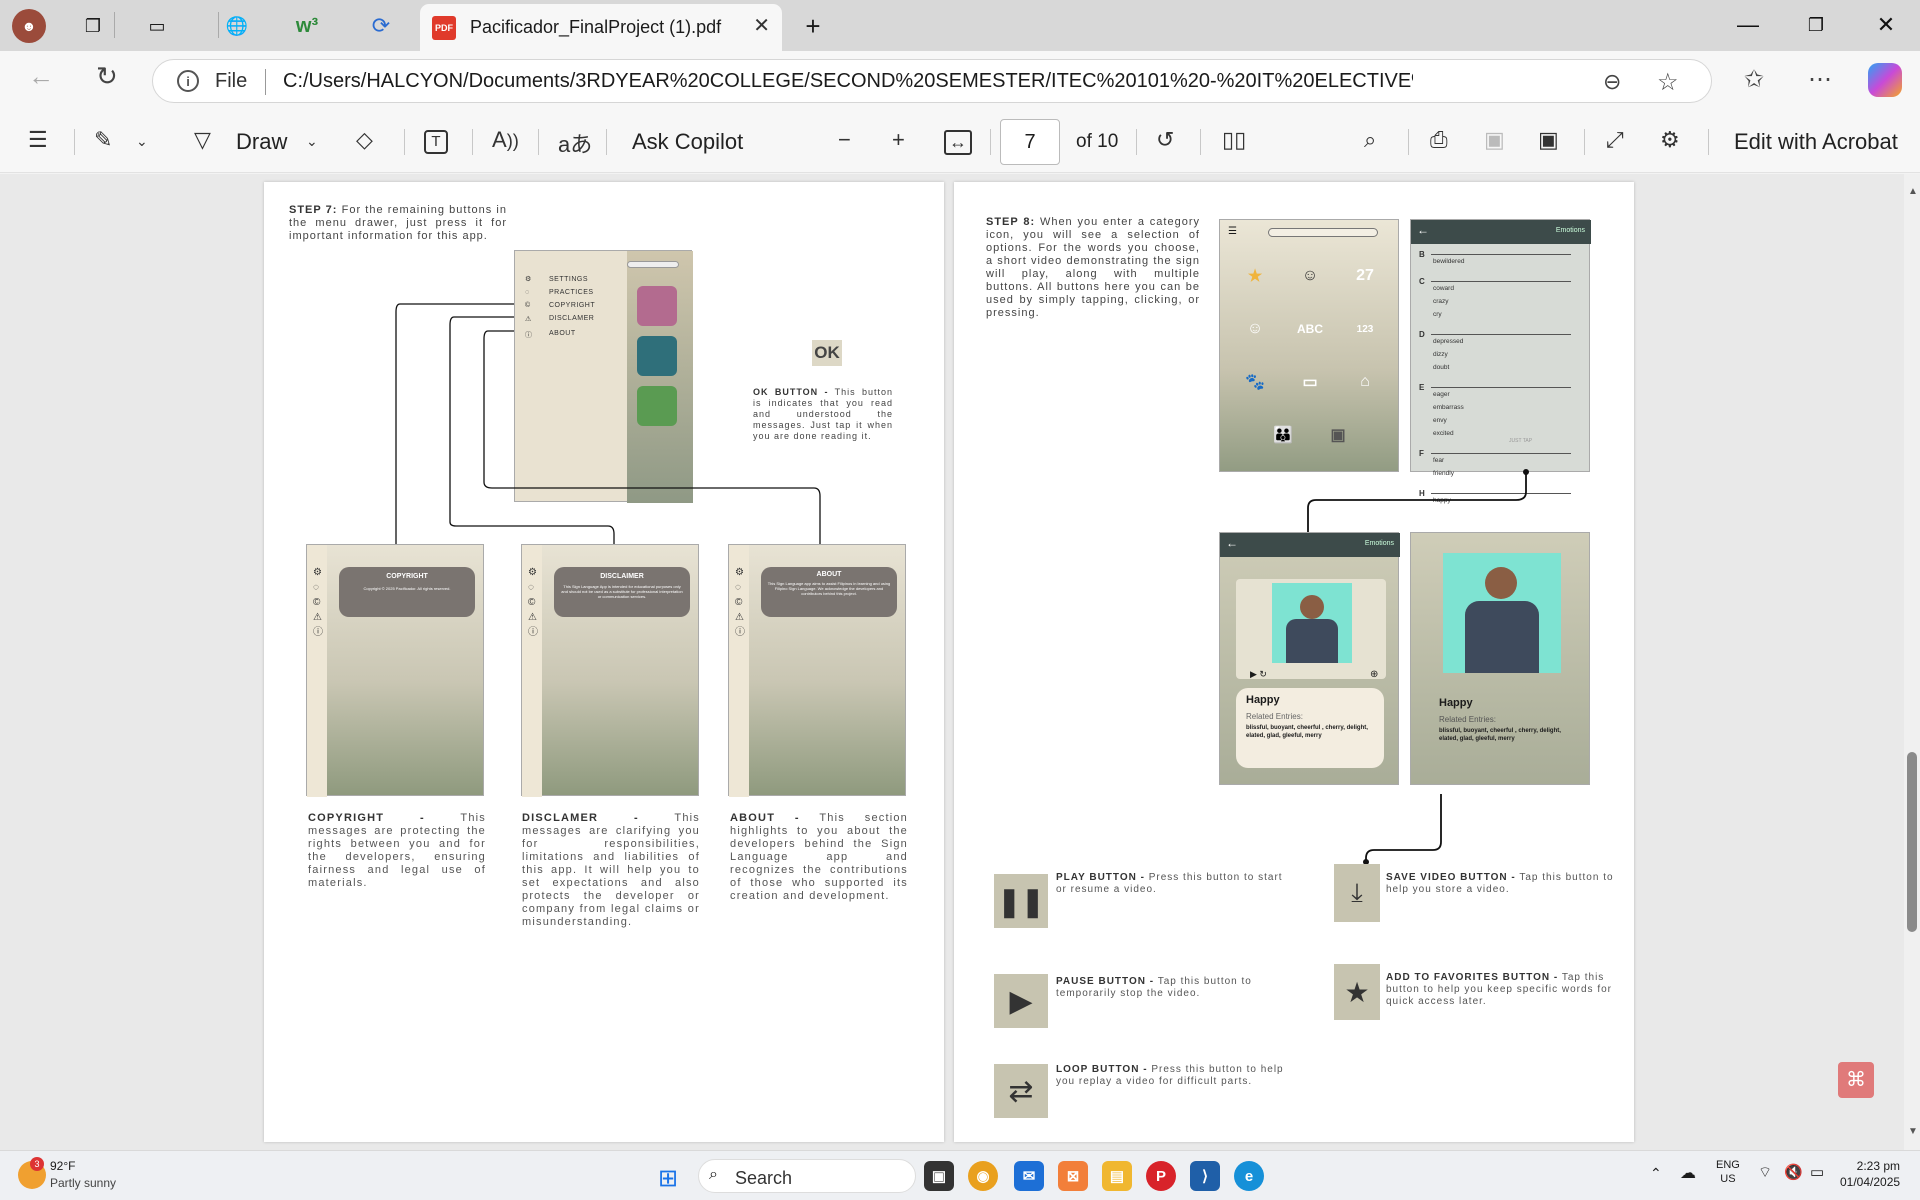 The image size is (1920, 1200). What do you see at coordinates (93, 26) in the screenshot?
I see `workspaces-icon: ❐` at bounding box center [93, 26].